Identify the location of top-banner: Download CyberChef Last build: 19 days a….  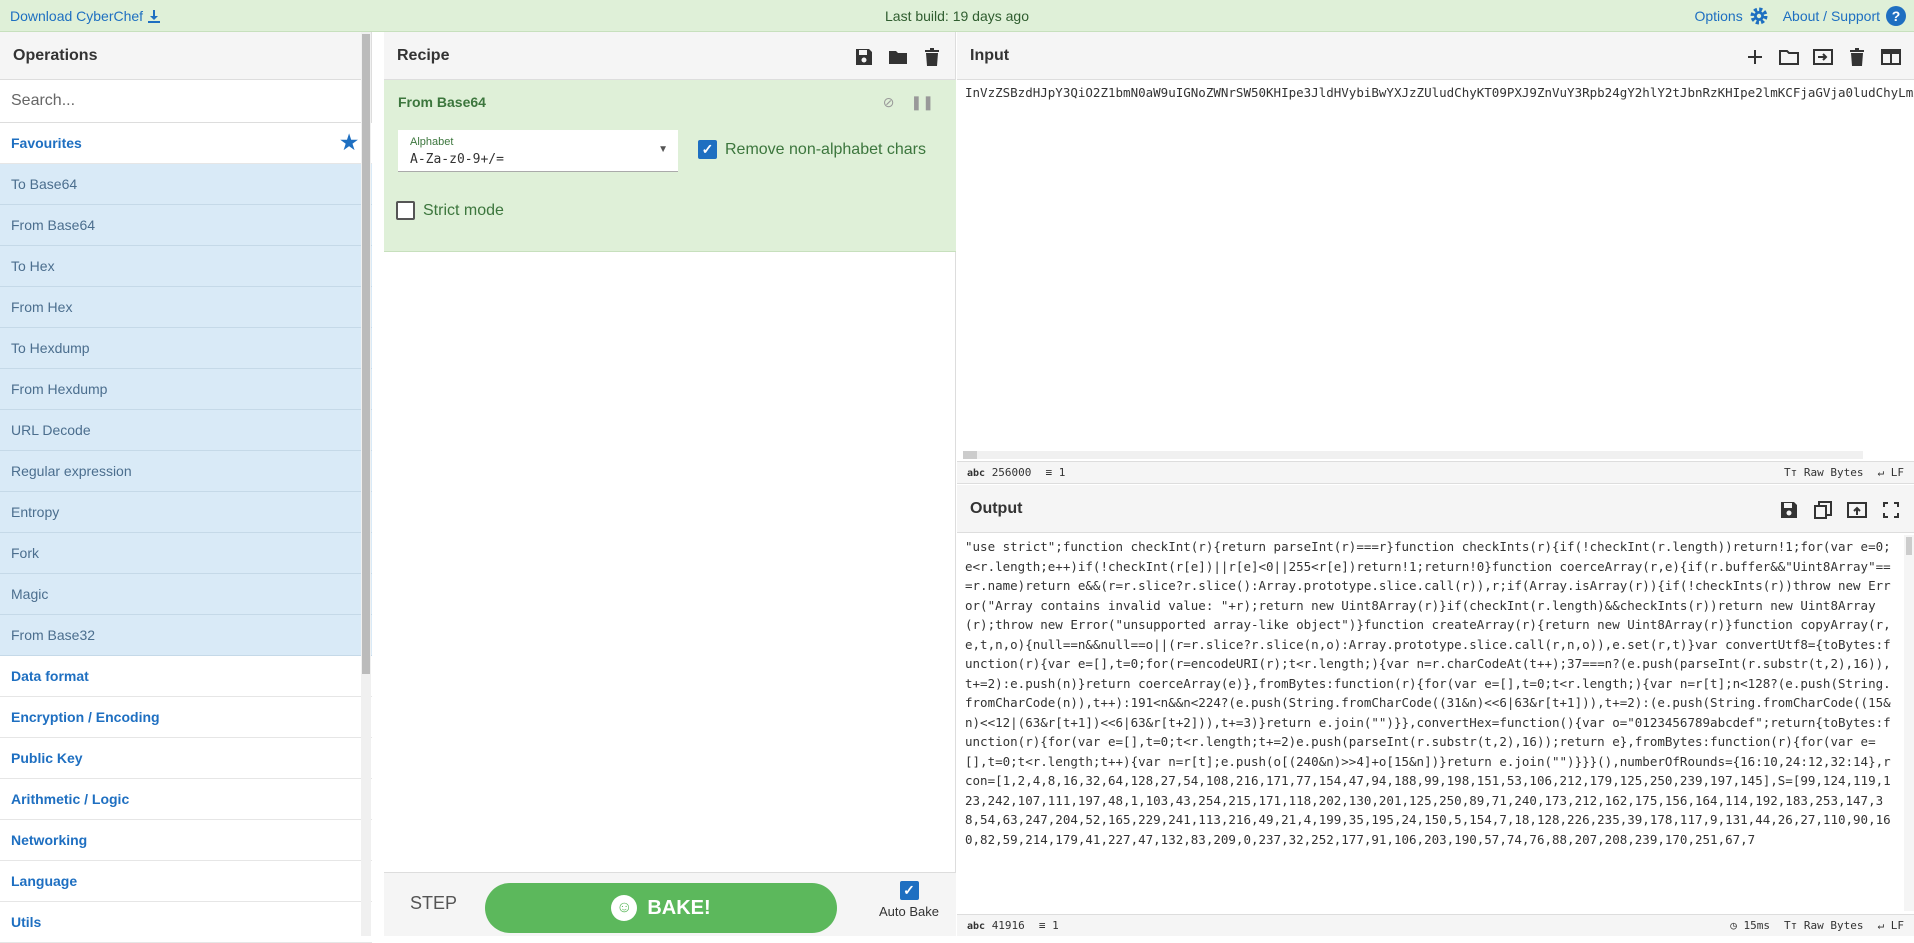
(957, 16).